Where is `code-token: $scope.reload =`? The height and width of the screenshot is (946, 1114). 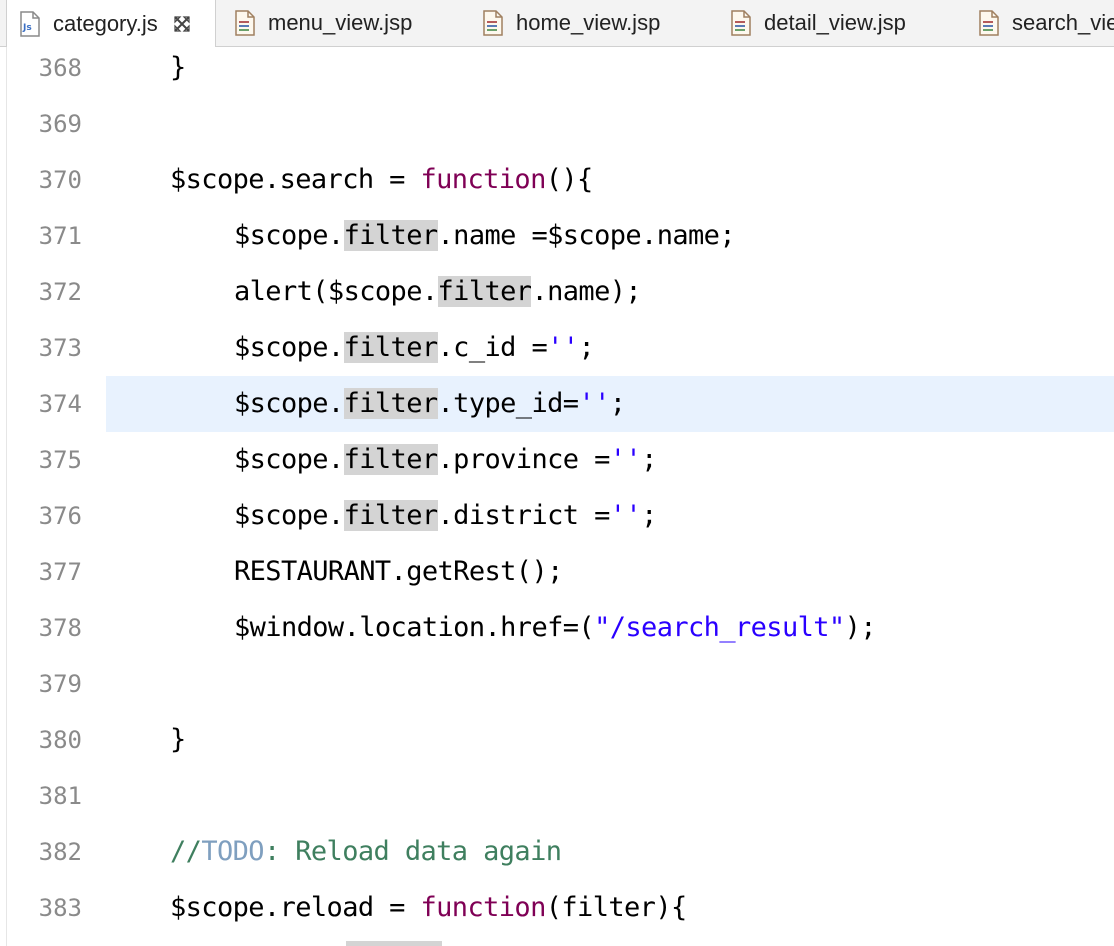 code-token: $scope.reload = is located at coordinates (295, 907).